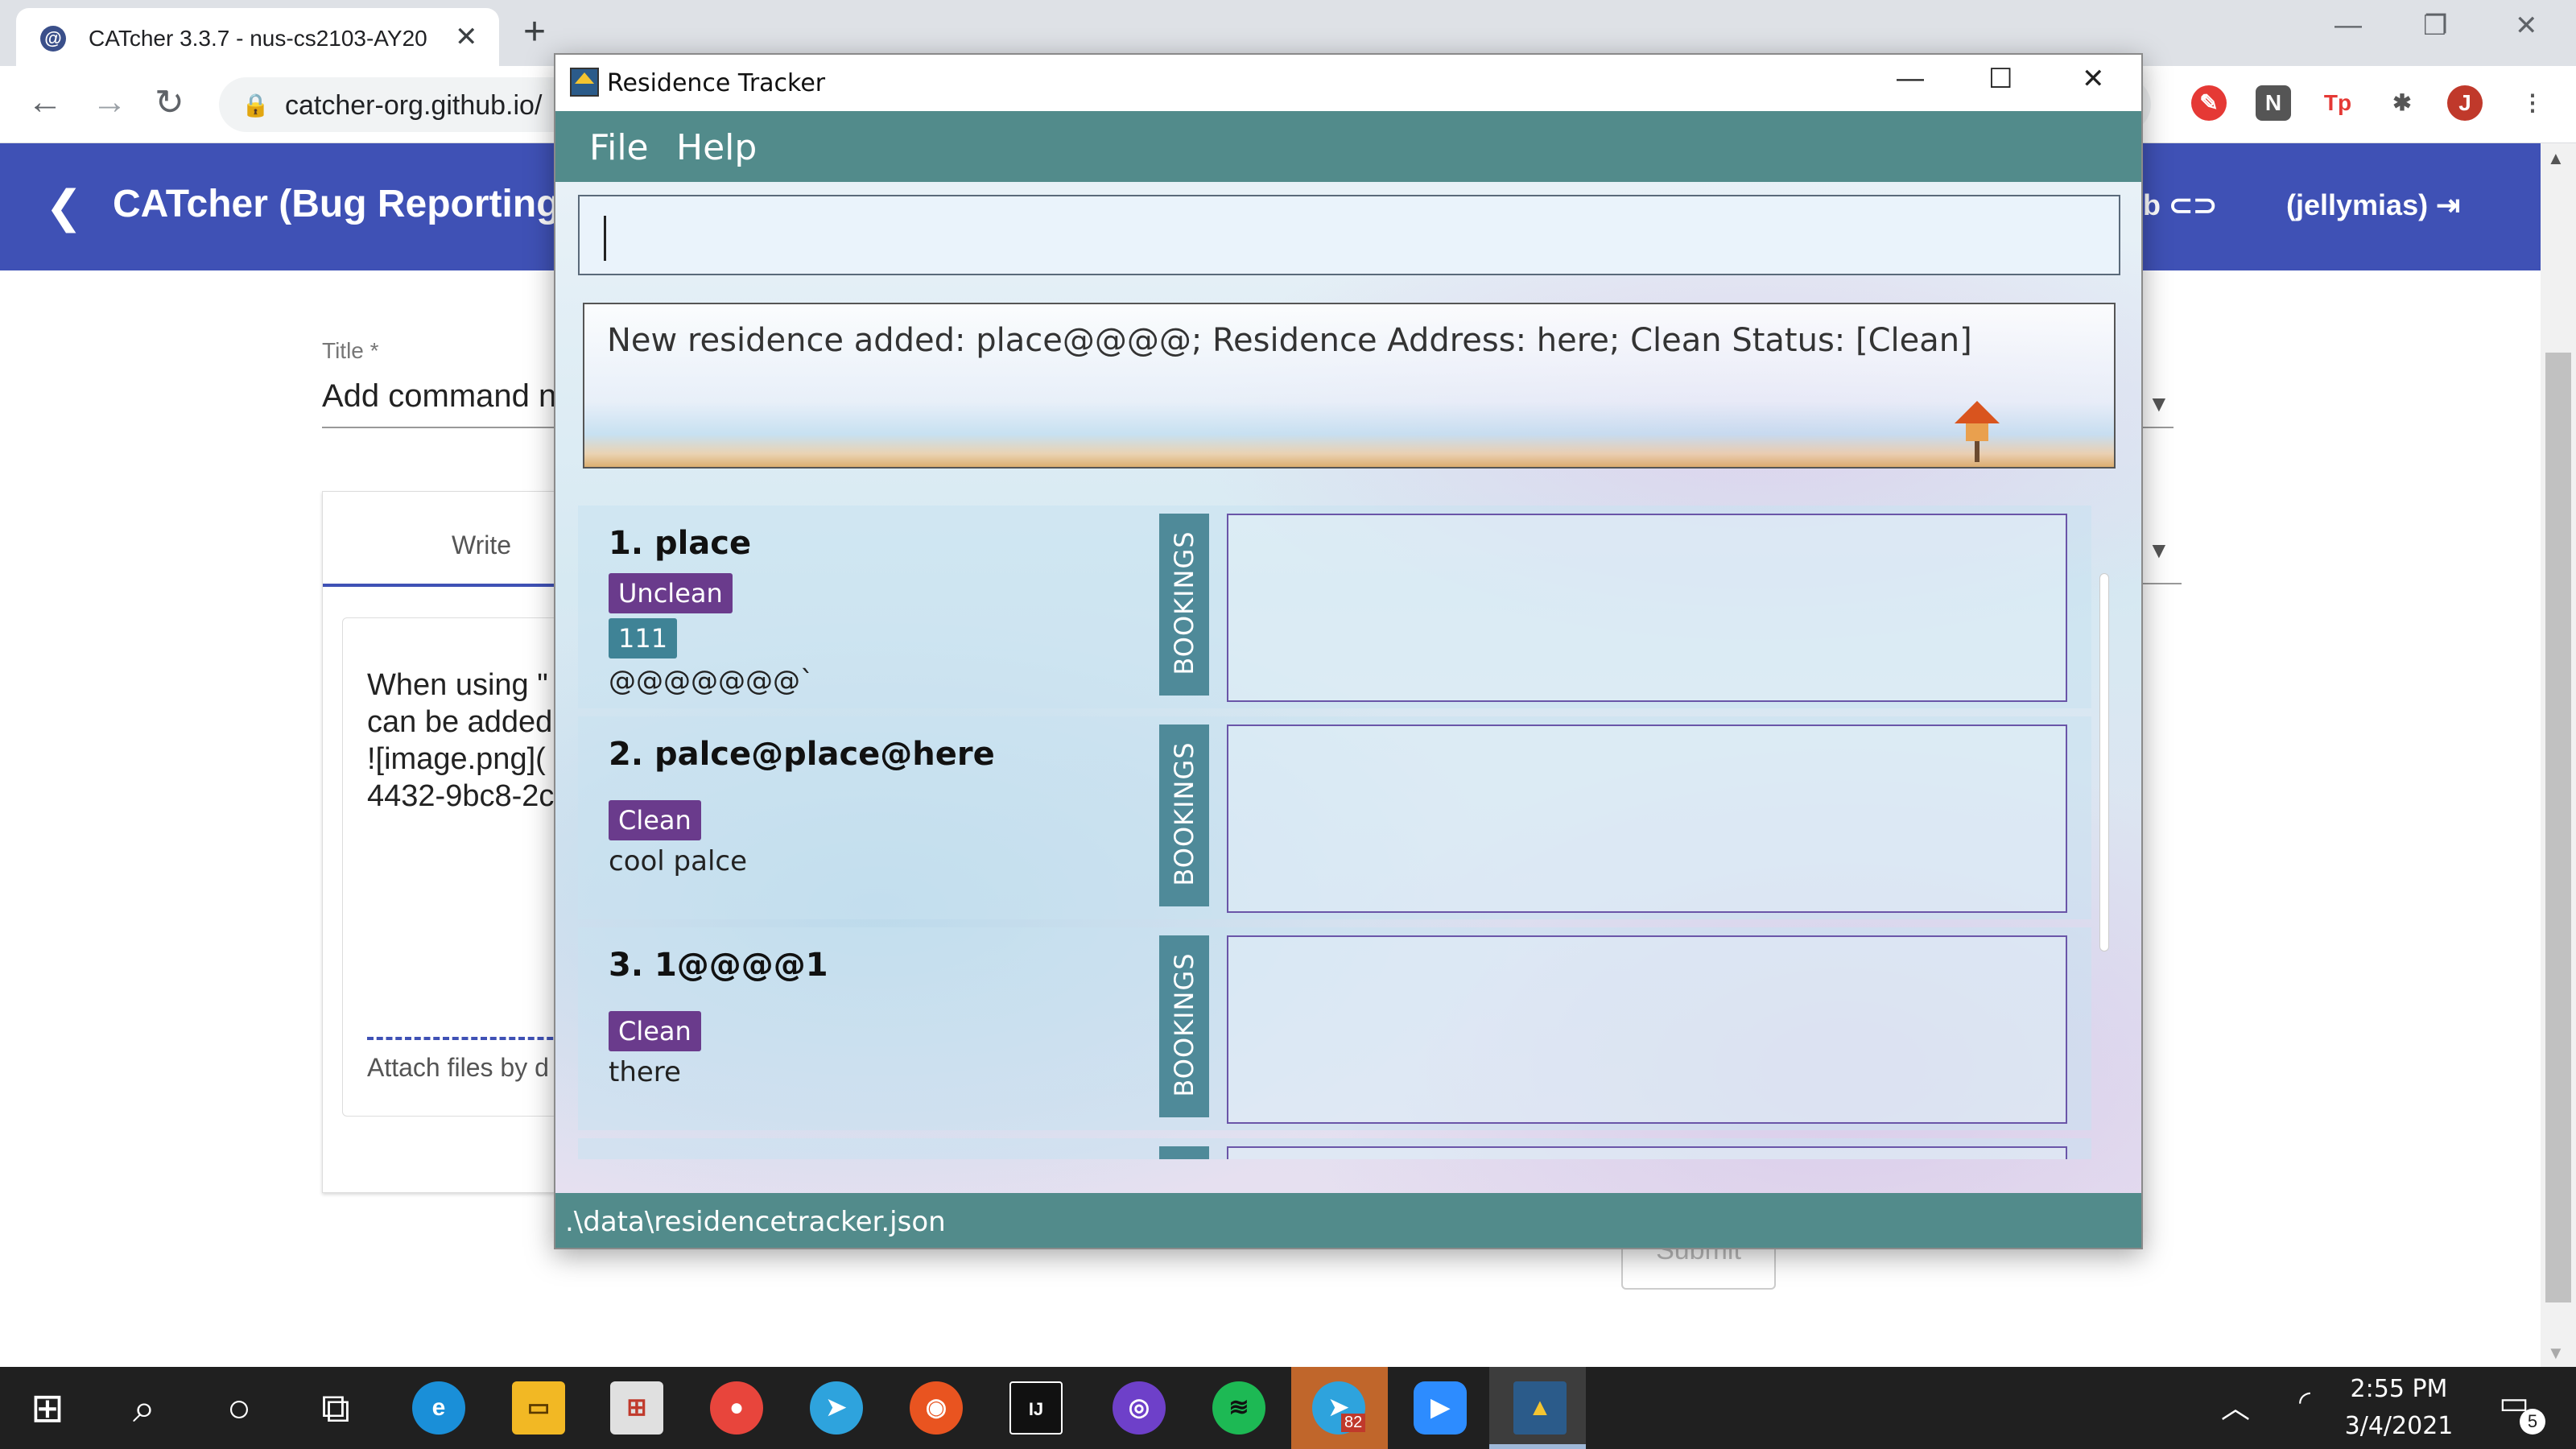 This screenshot has height=1449, width=2576. Describe the element at coordinates (716, 147) in the screenshot. I see `menu-help: Help` at that location.